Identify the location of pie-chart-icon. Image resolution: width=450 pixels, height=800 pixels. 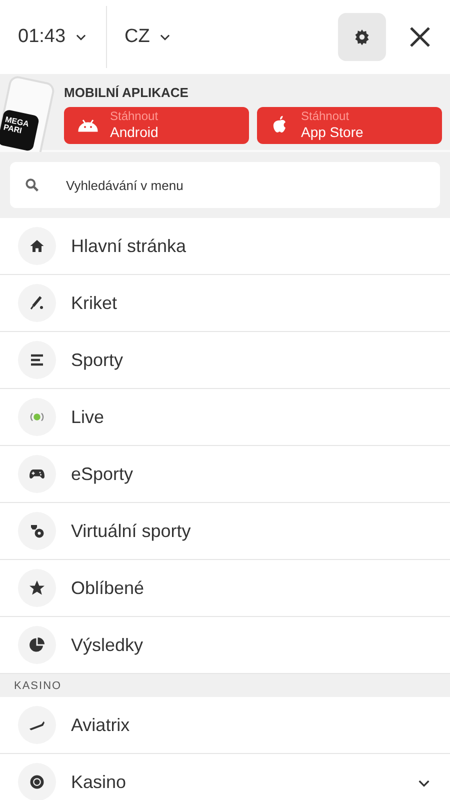
(37, 645).